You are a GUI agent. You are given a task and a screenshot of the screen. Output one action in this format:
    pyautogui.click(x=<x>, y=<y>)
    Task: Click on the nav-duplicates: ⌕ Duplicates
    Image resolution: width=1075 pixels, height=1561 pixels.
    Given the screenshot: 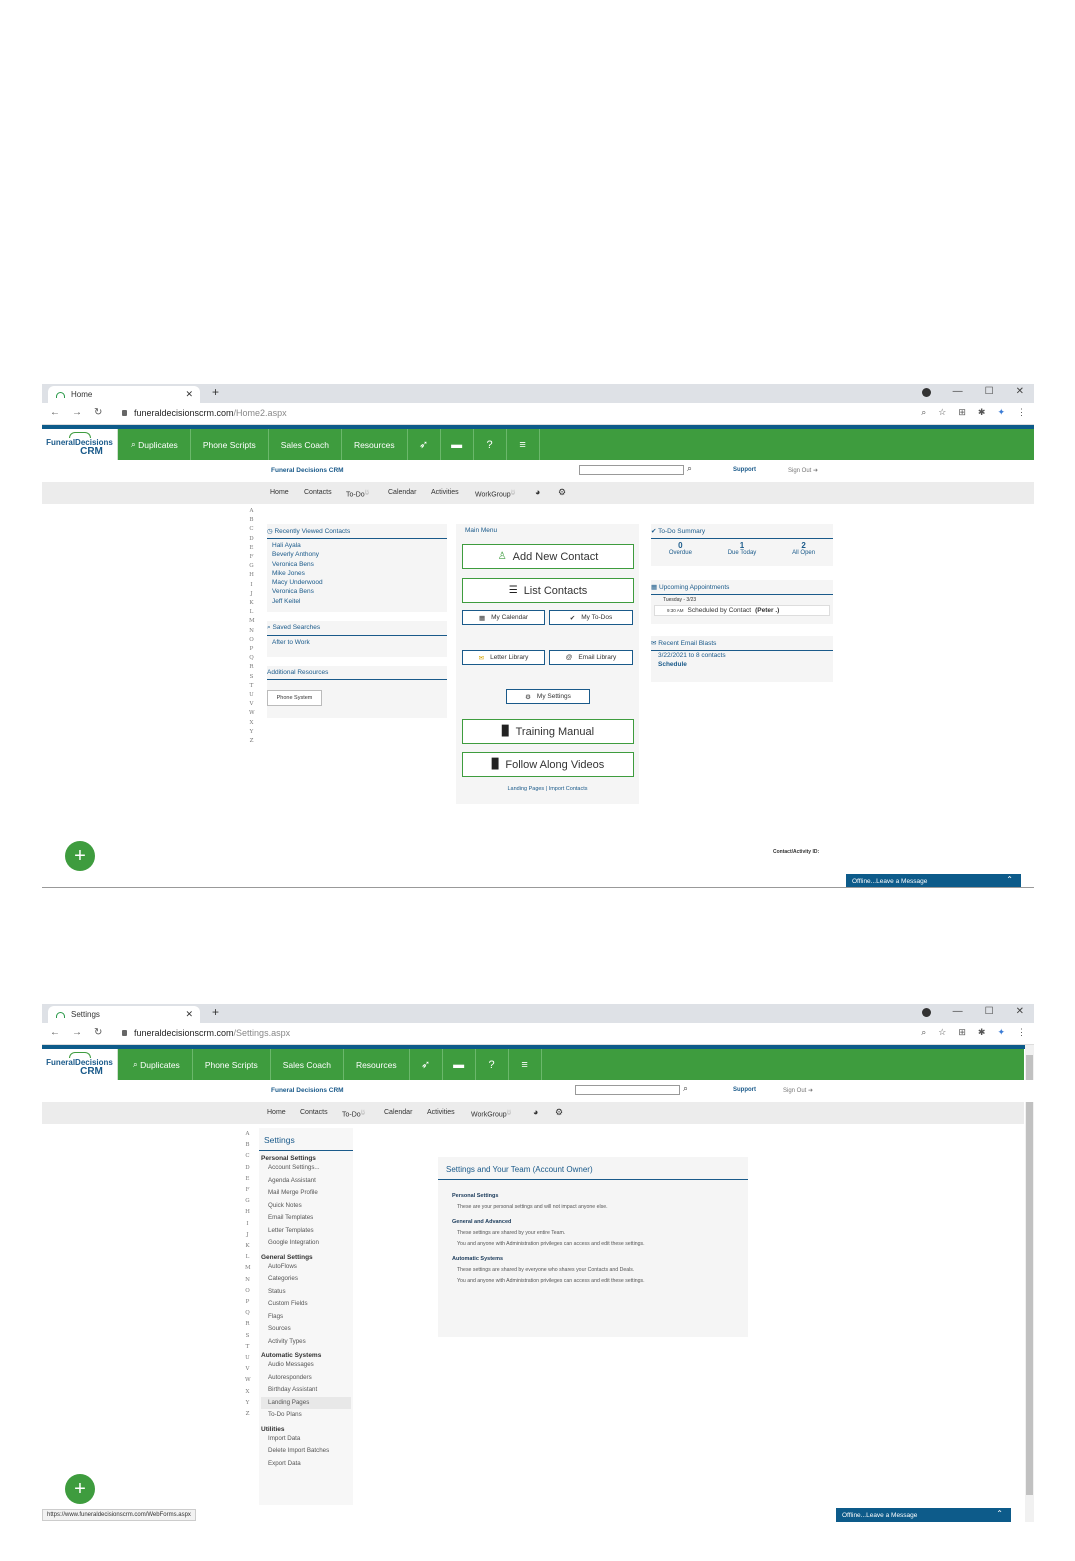 What is the action you would take?
    pyautogui.click(x=155, y=444)
    